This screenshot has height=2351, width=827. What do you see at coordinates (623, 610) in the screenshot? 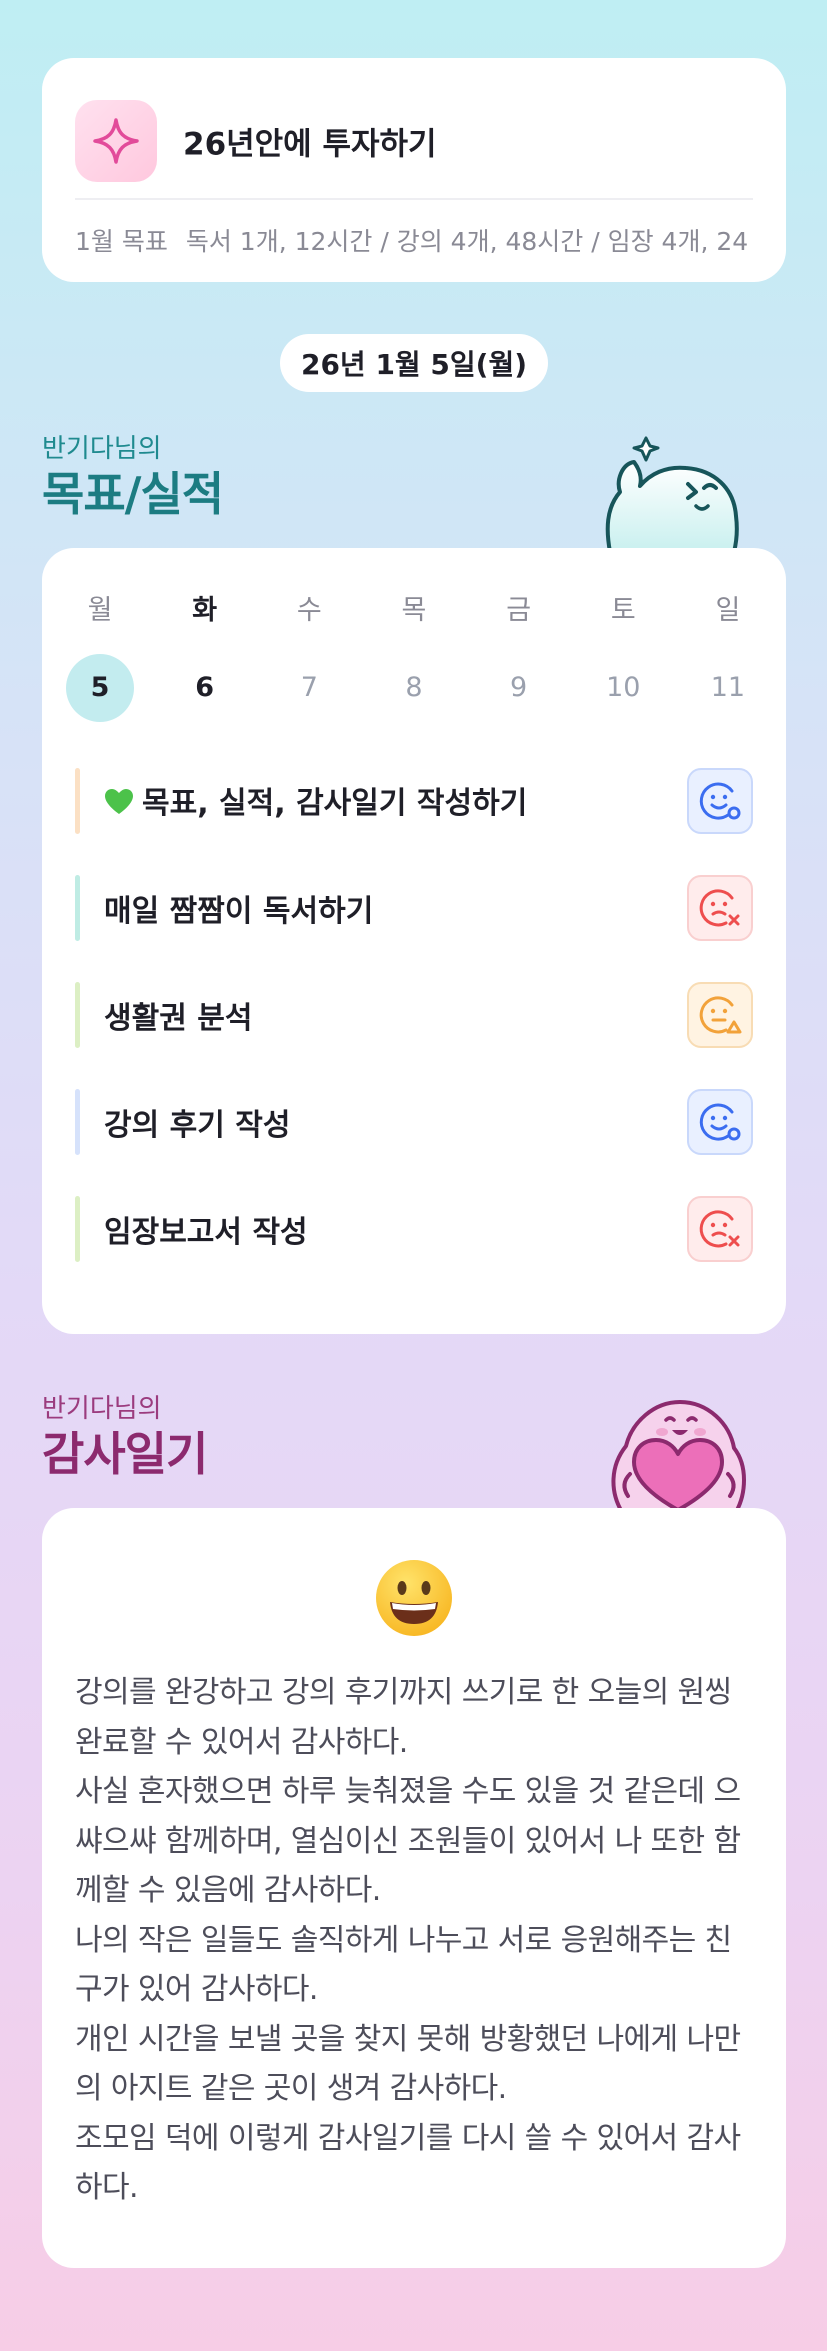
I see `weekday-sat: 토` at bounding box center [623, 610].